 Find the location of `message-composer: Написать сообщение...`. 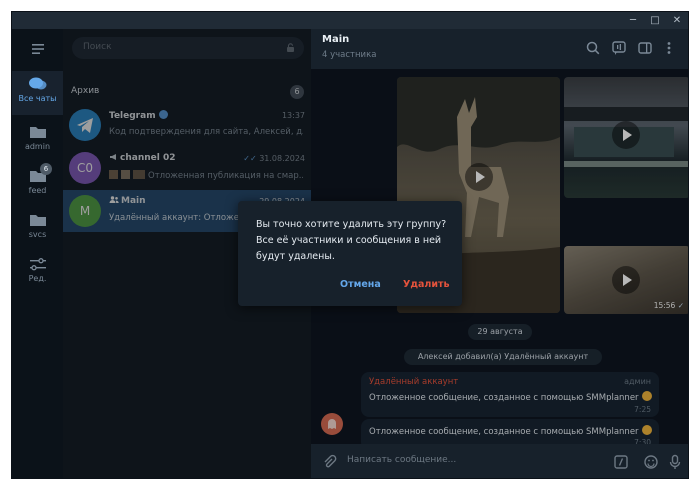

message-composer: Написать сообщение... is located at coordinates (499, 461).